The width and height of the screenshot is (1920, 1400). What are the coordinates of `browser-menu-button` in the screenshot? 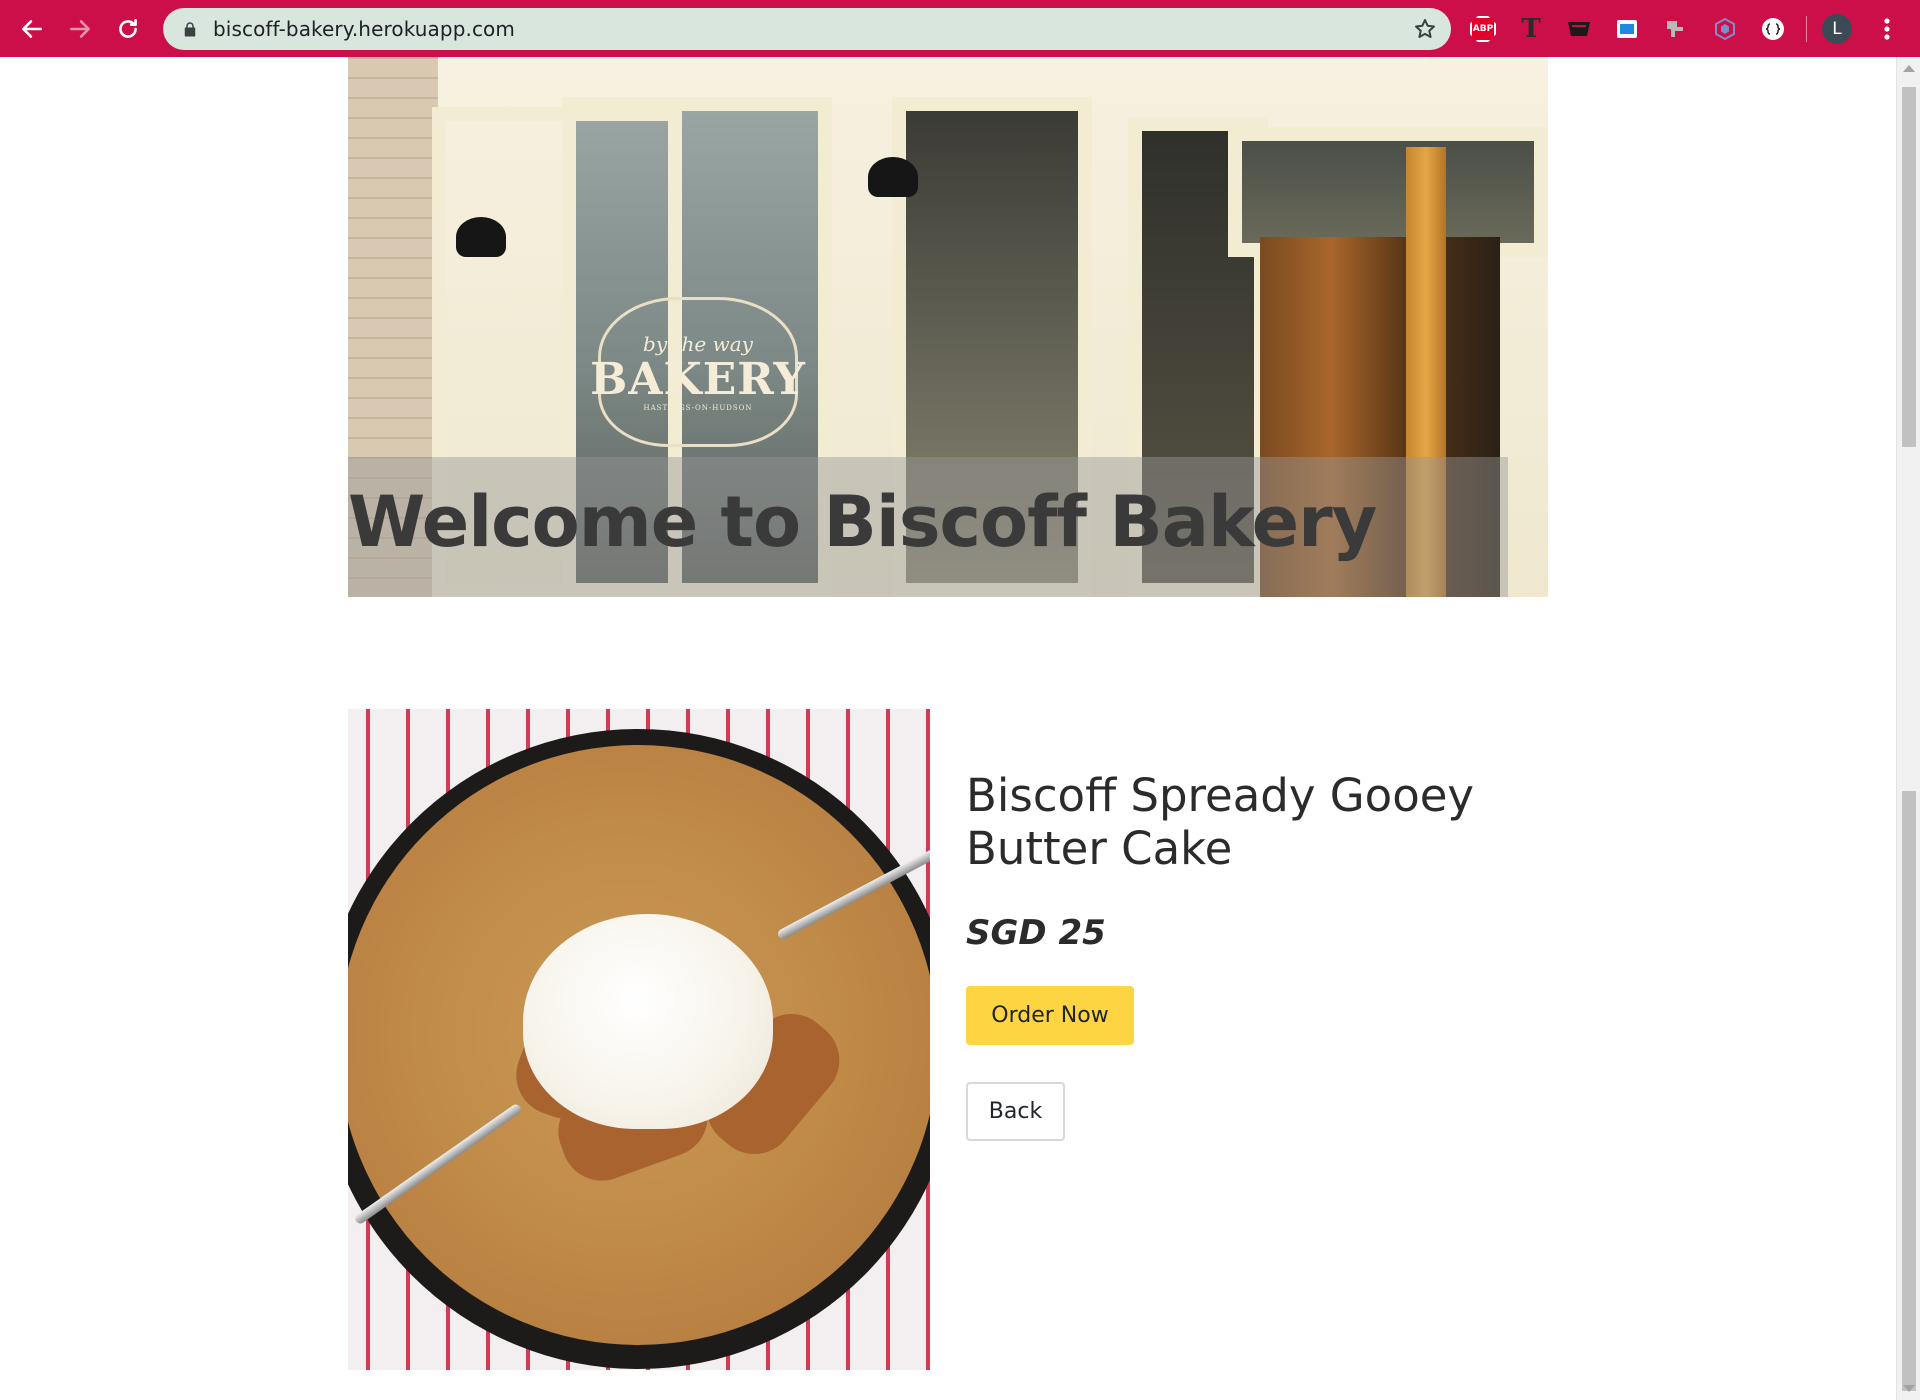 It's located at (1887, 29).